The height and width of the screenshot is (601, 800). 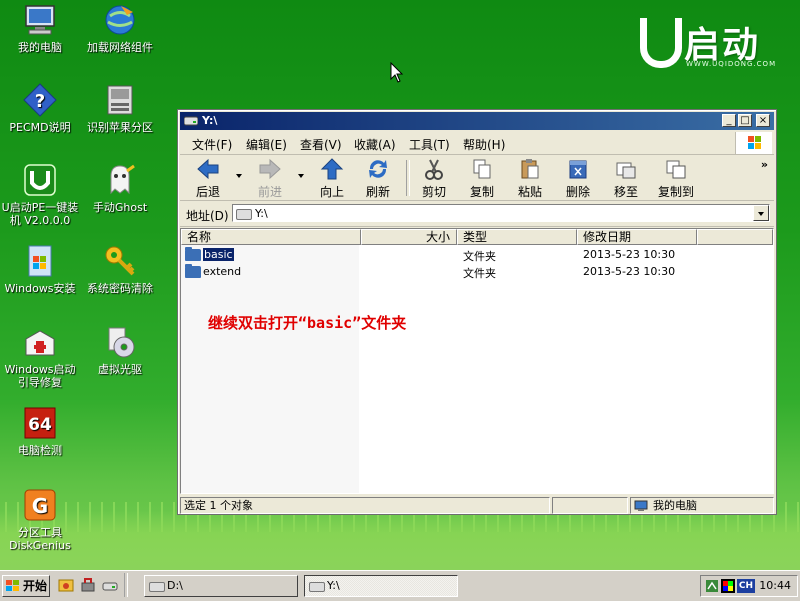 What do you see at coordinates (517, 237) in the screenshot?
I see `column-header-type: 类型` at bounding box center [517, 237].